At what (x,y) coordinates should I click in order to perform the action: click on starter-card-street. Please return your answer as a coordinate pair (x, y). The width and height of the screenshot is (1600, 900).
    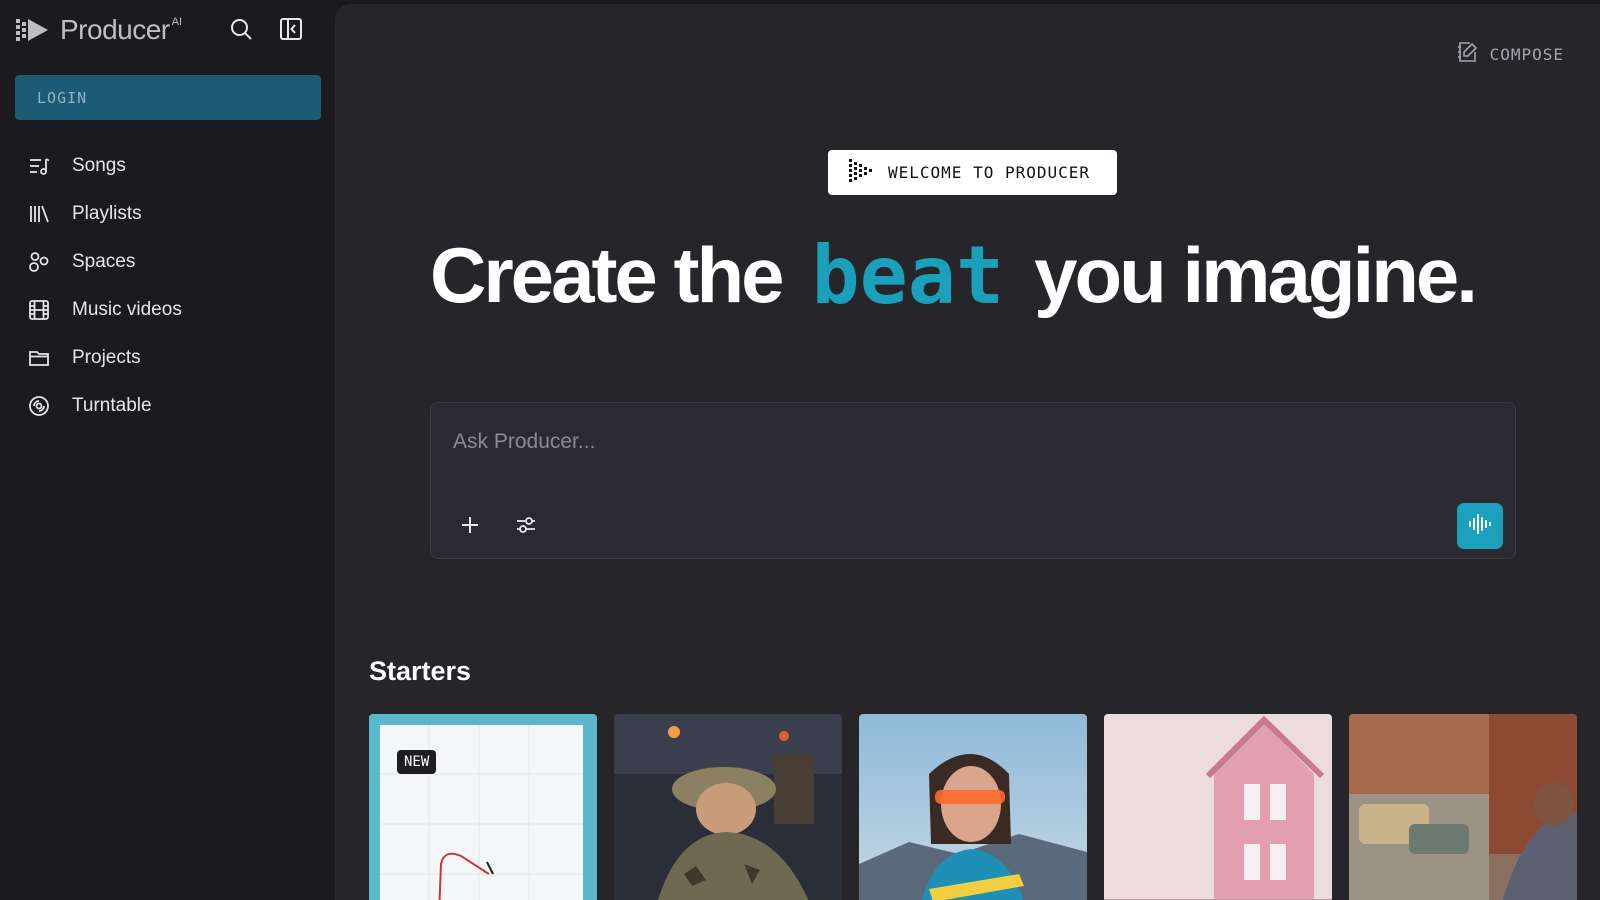
    Looking at the image, I should click on (1463, 807).